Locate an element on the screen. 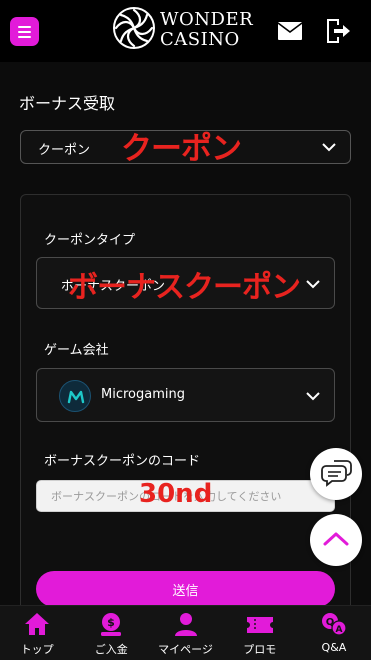 This screenshot has width=371, height=660. chat-icon is located at coordinates (336, 473).